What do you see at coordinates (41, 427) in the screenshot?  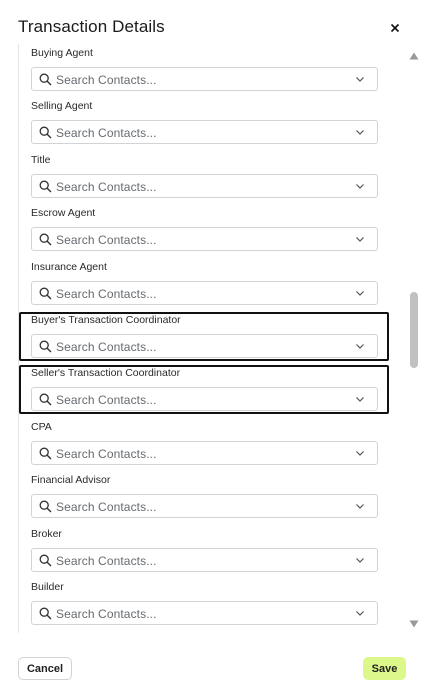 I see `field-label: CPA` at bounding box center [41, 427].